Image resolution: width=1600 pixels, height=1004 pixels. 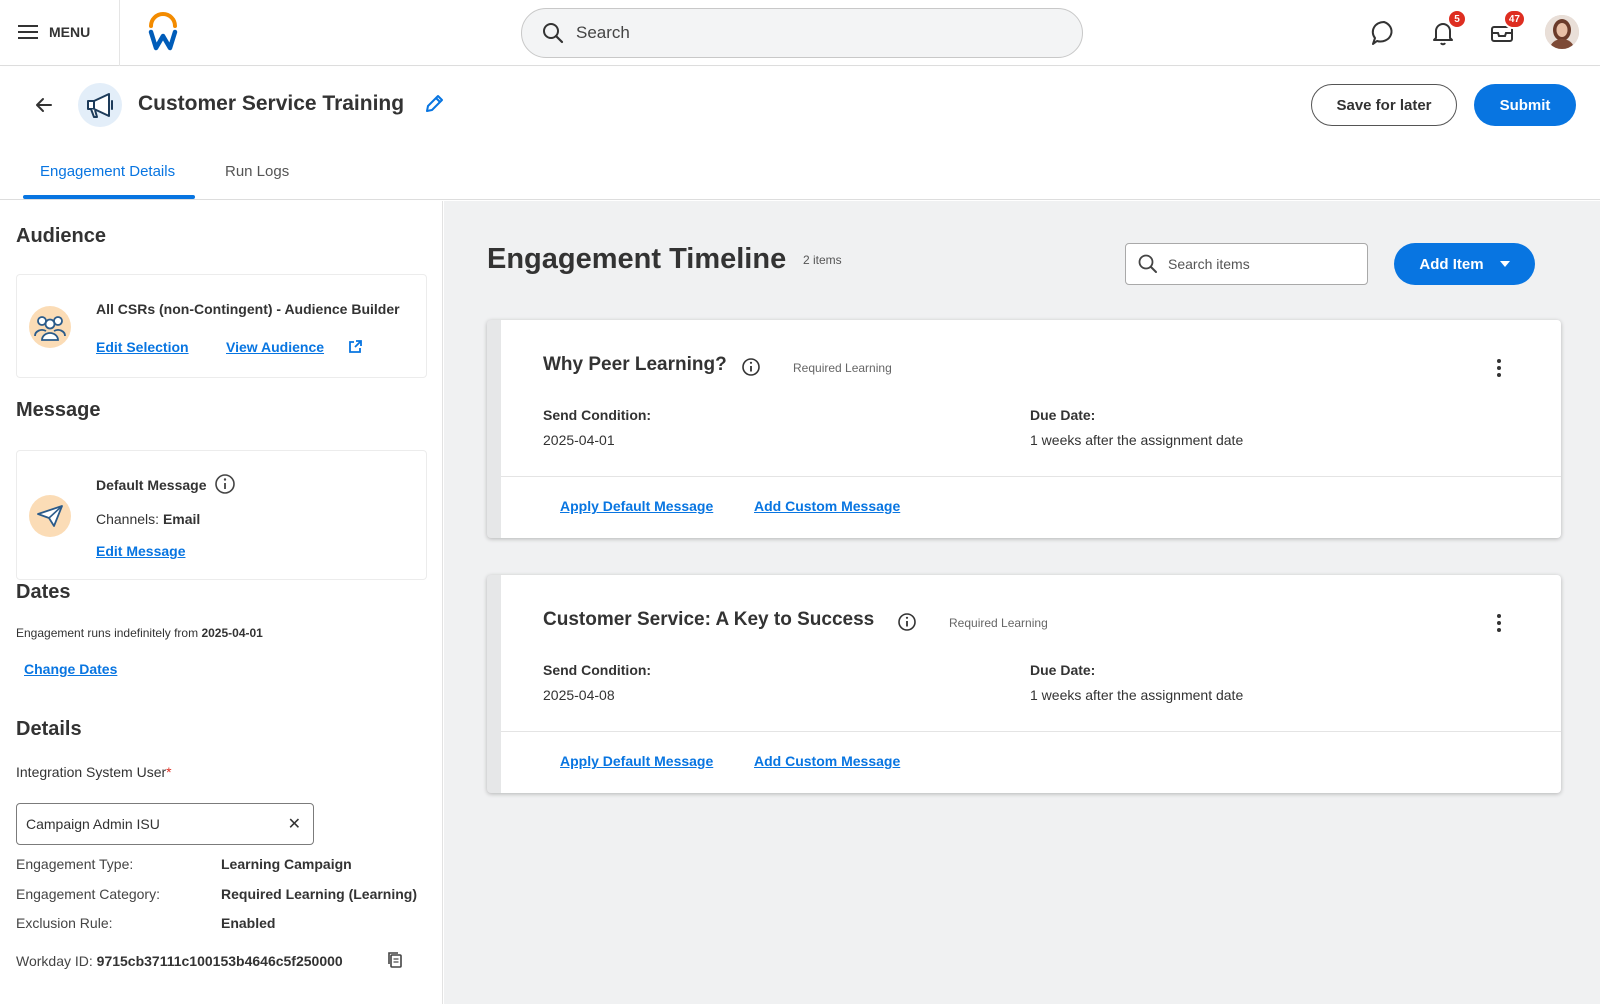 I want to click on inbox-badge: 47, so click(x=1514, y=19).